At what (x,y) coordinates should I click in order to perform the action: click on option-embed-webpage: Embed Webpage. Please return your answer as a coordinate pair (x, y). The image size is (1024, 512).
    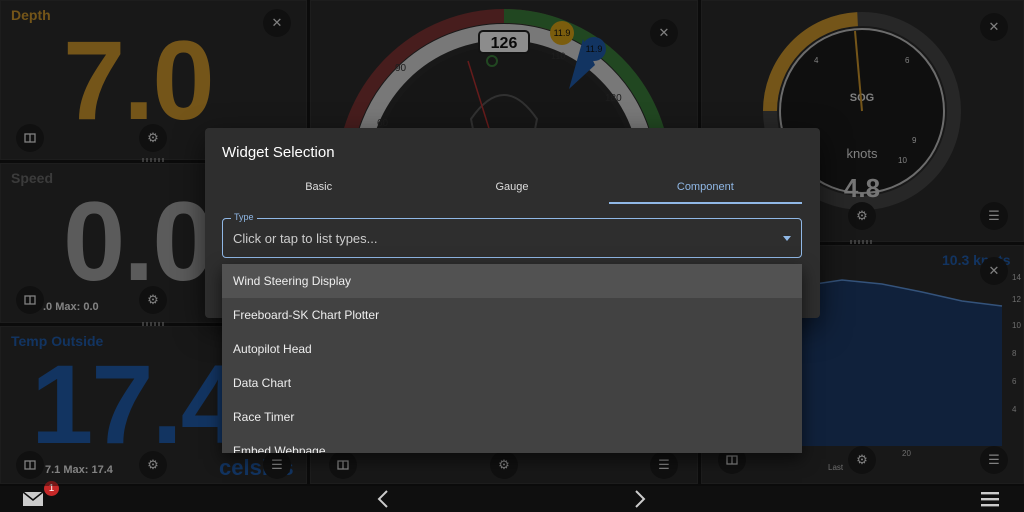
    Looking at the image, I should click on (512, 443).